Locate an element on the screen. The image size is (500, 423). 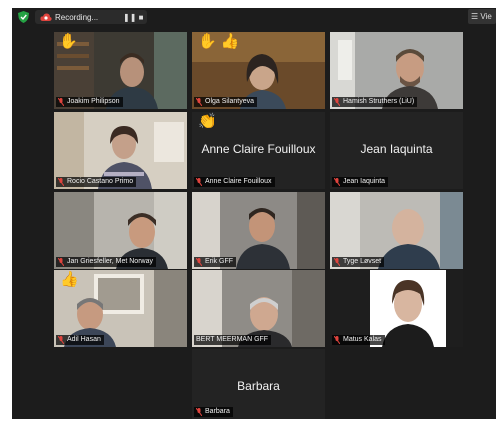
video-tile-rocio: Rocio Castano Primo is located at coordinates (120, 150).